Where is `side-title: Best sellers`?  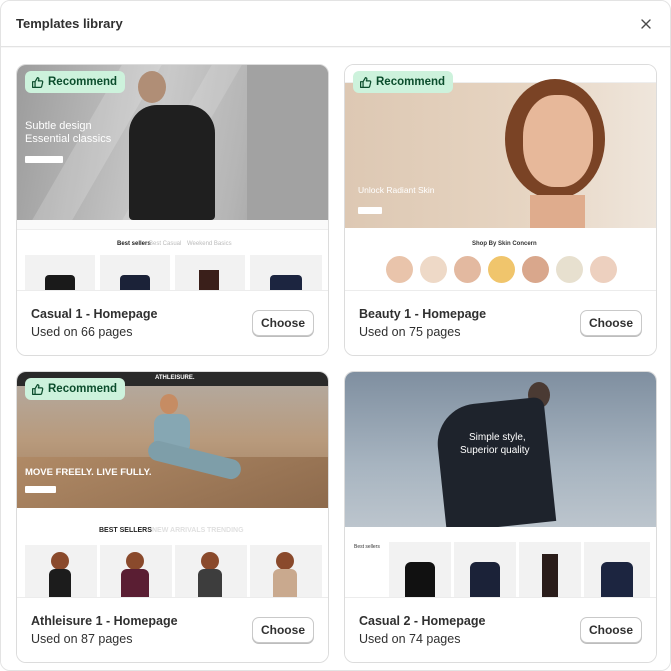 side-title: Best sellers is located at coordinates (367, 547).